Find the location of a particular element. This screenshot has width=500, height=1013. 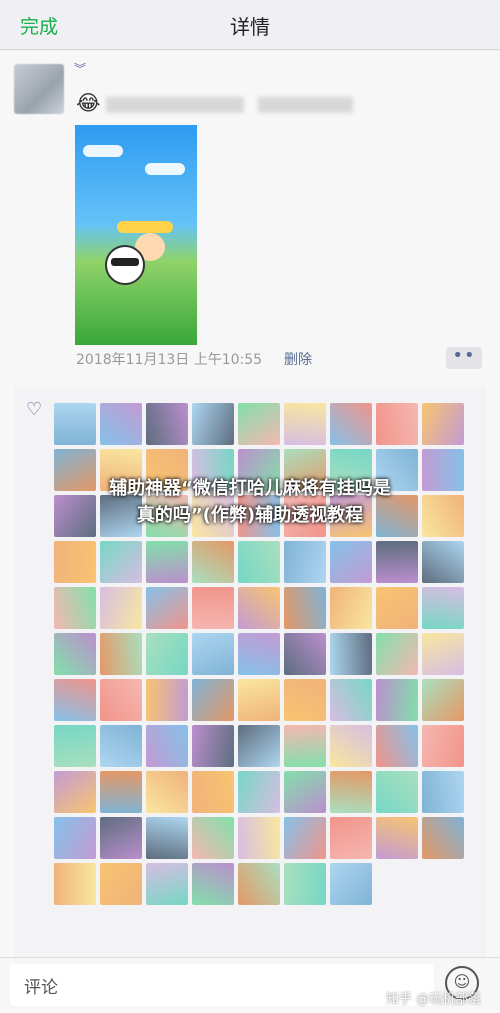

post-image is located at coordinates (136, 235).